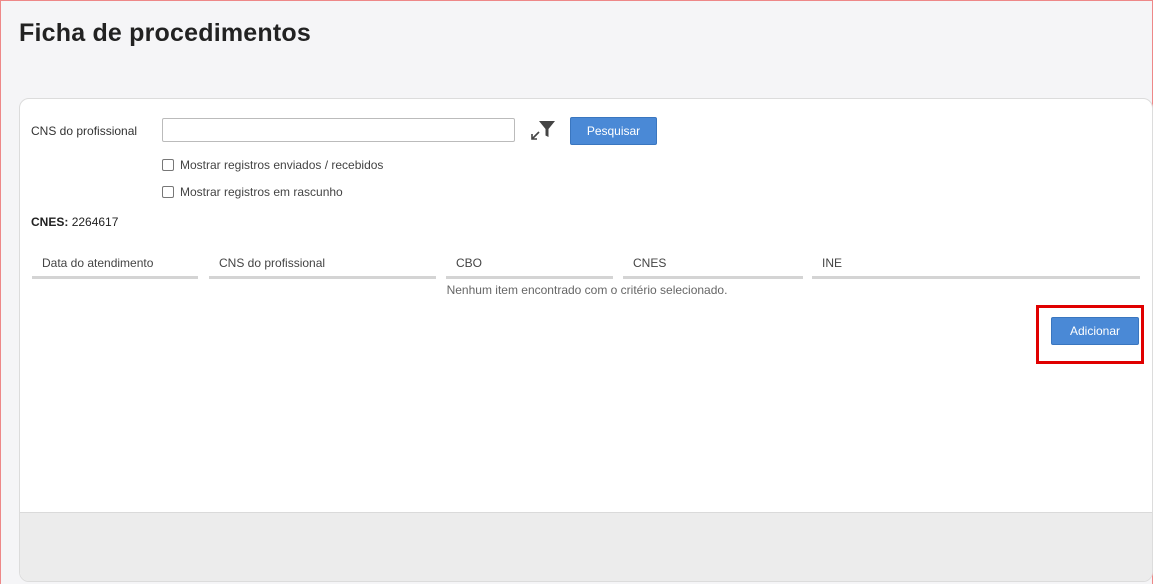 Image resolution: width=1153 pixels, height=584 pixels. What do you see at coordinates (50, 222) in the screenshot?
I see `cnes-label: CNES:` at bounding box center [50, 222].